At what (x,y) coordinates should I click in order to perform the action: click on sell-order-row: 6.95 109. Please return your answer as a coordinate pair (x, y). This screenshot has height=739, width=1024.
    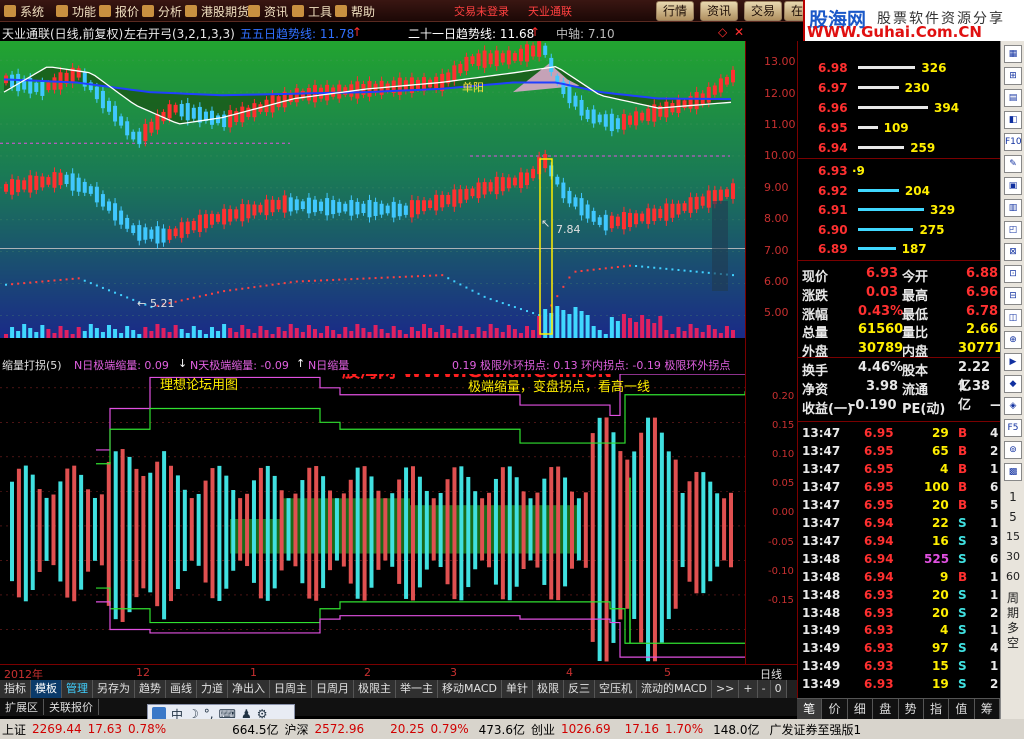
    Looking at the image, I should click on (899, 128).